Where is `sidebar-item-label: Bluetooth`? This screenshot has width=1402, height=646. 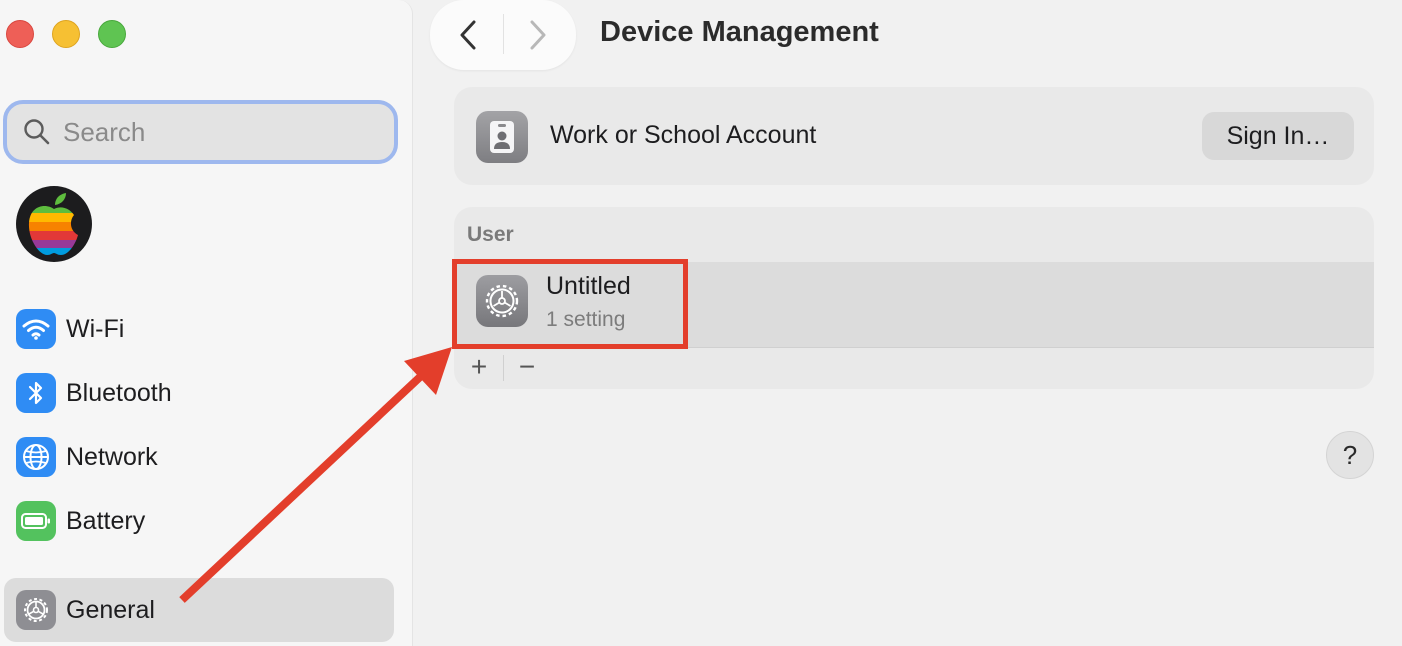
sidebar-item-label: Bluetooth is located at coordinates (119, 392).